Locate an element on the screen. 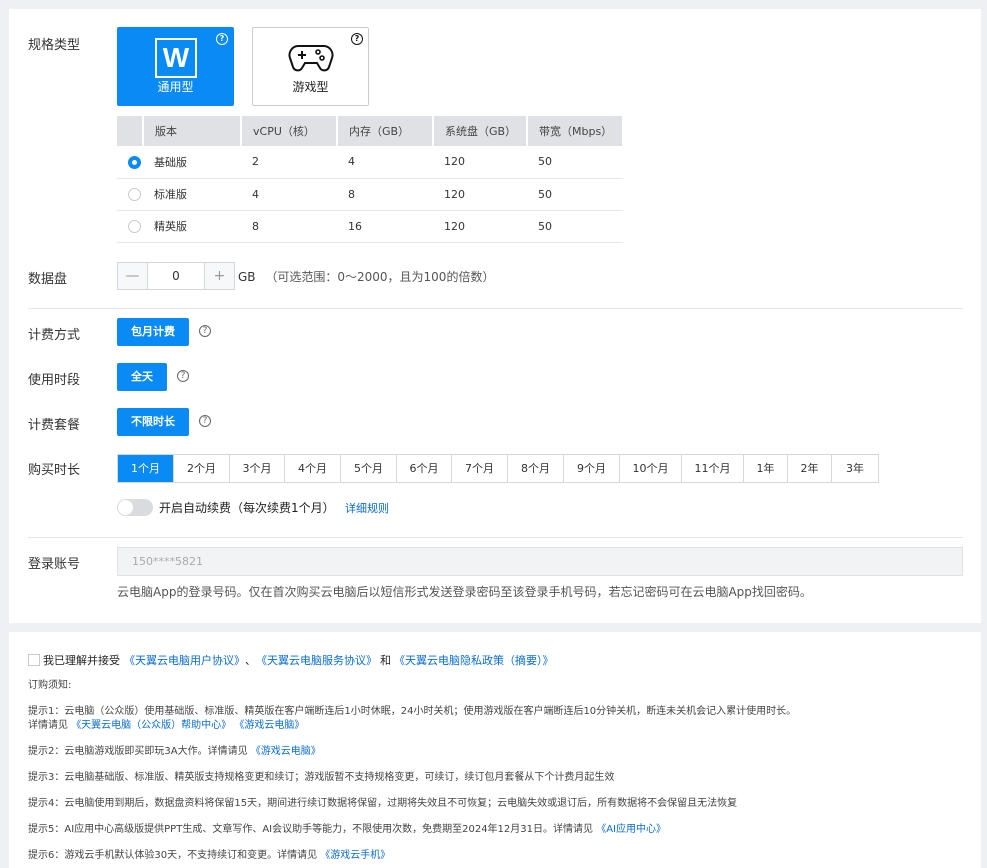 The width and height of the screenshot is (987, 868). duration-option: 2个月 is located at coordinates (202, 468).